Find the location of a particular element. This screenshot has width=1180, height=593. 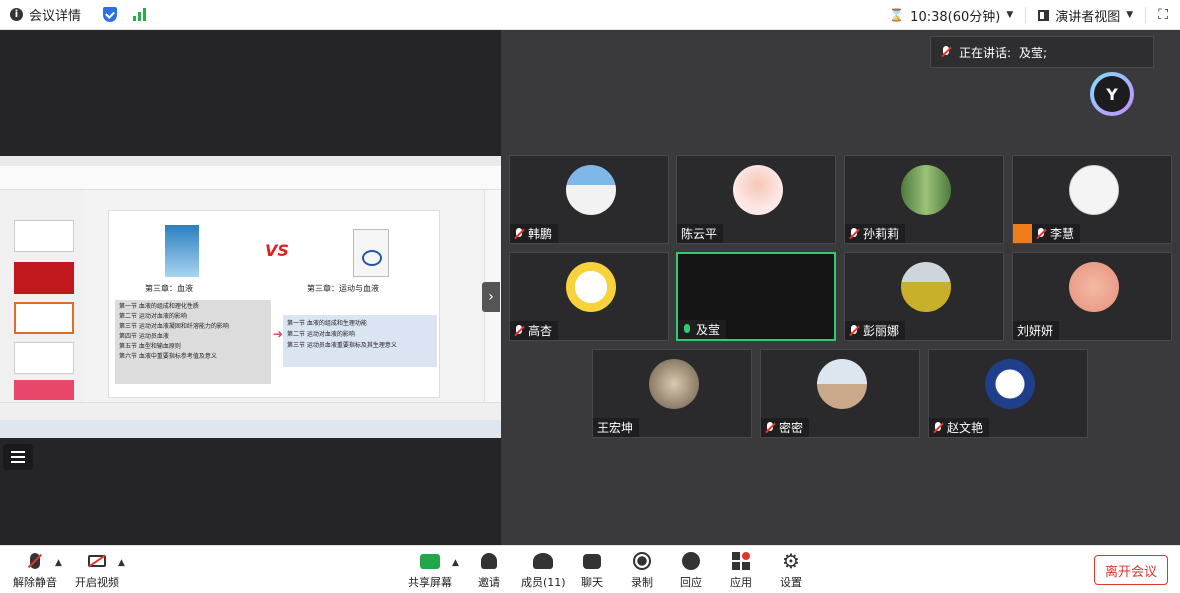

apps-button: 应用 is located at coordinates (741, 570).